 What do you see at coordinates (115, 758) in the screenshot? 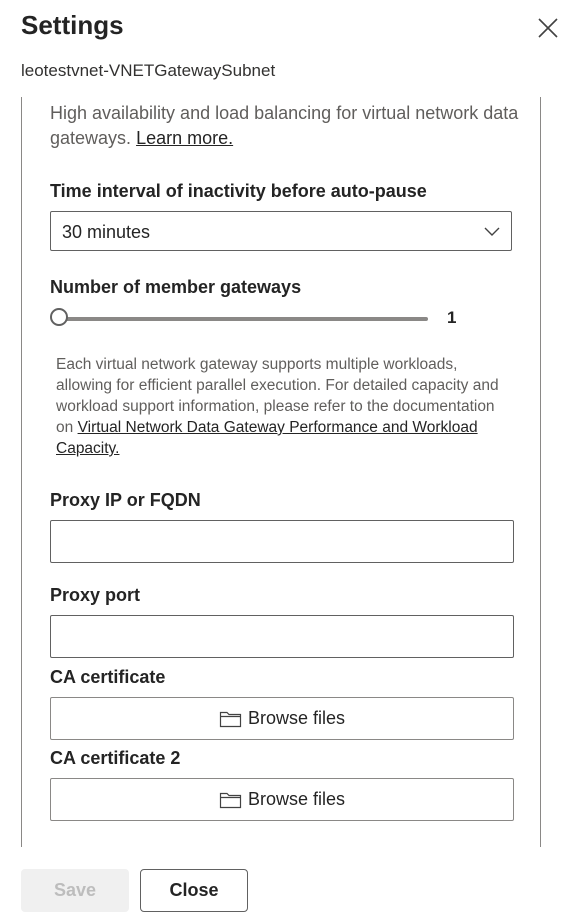
I see `ca-cert2-label: CA certificate 2` at bounding box center [115, 758].